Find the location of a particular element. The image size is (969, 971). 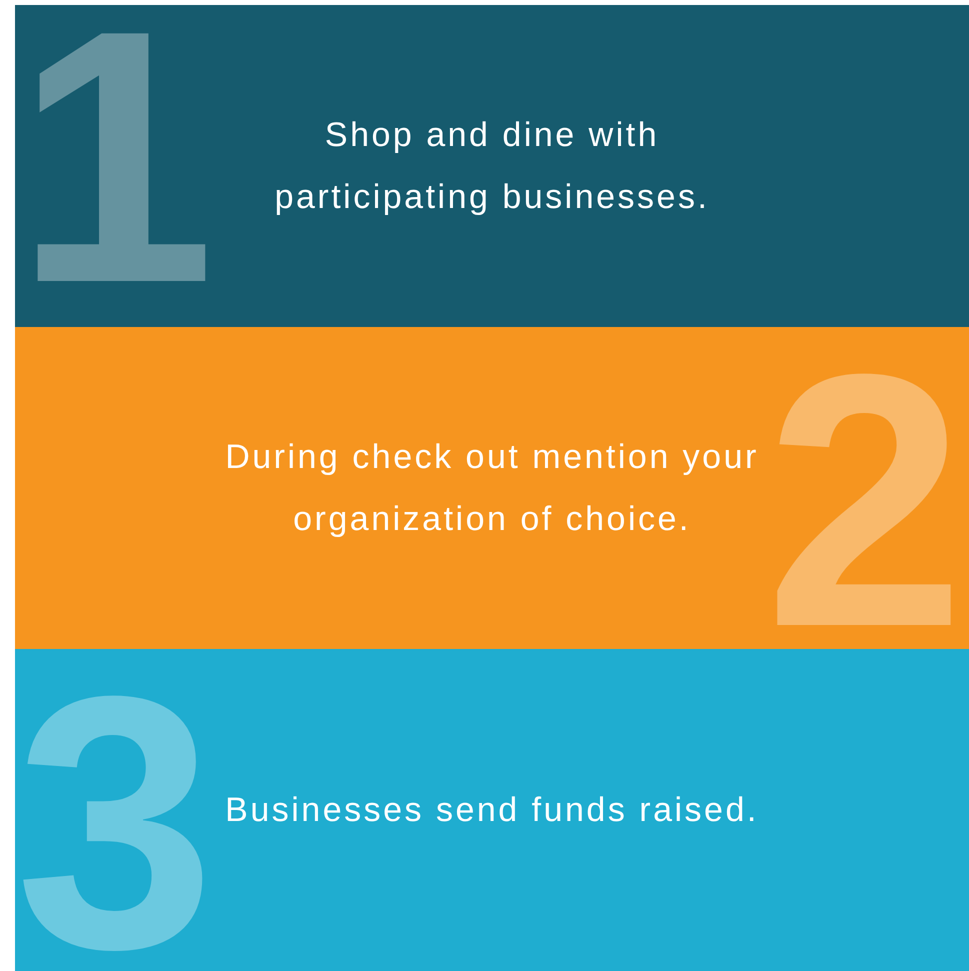

step-number: 1 is located at coordinates (115, 157).